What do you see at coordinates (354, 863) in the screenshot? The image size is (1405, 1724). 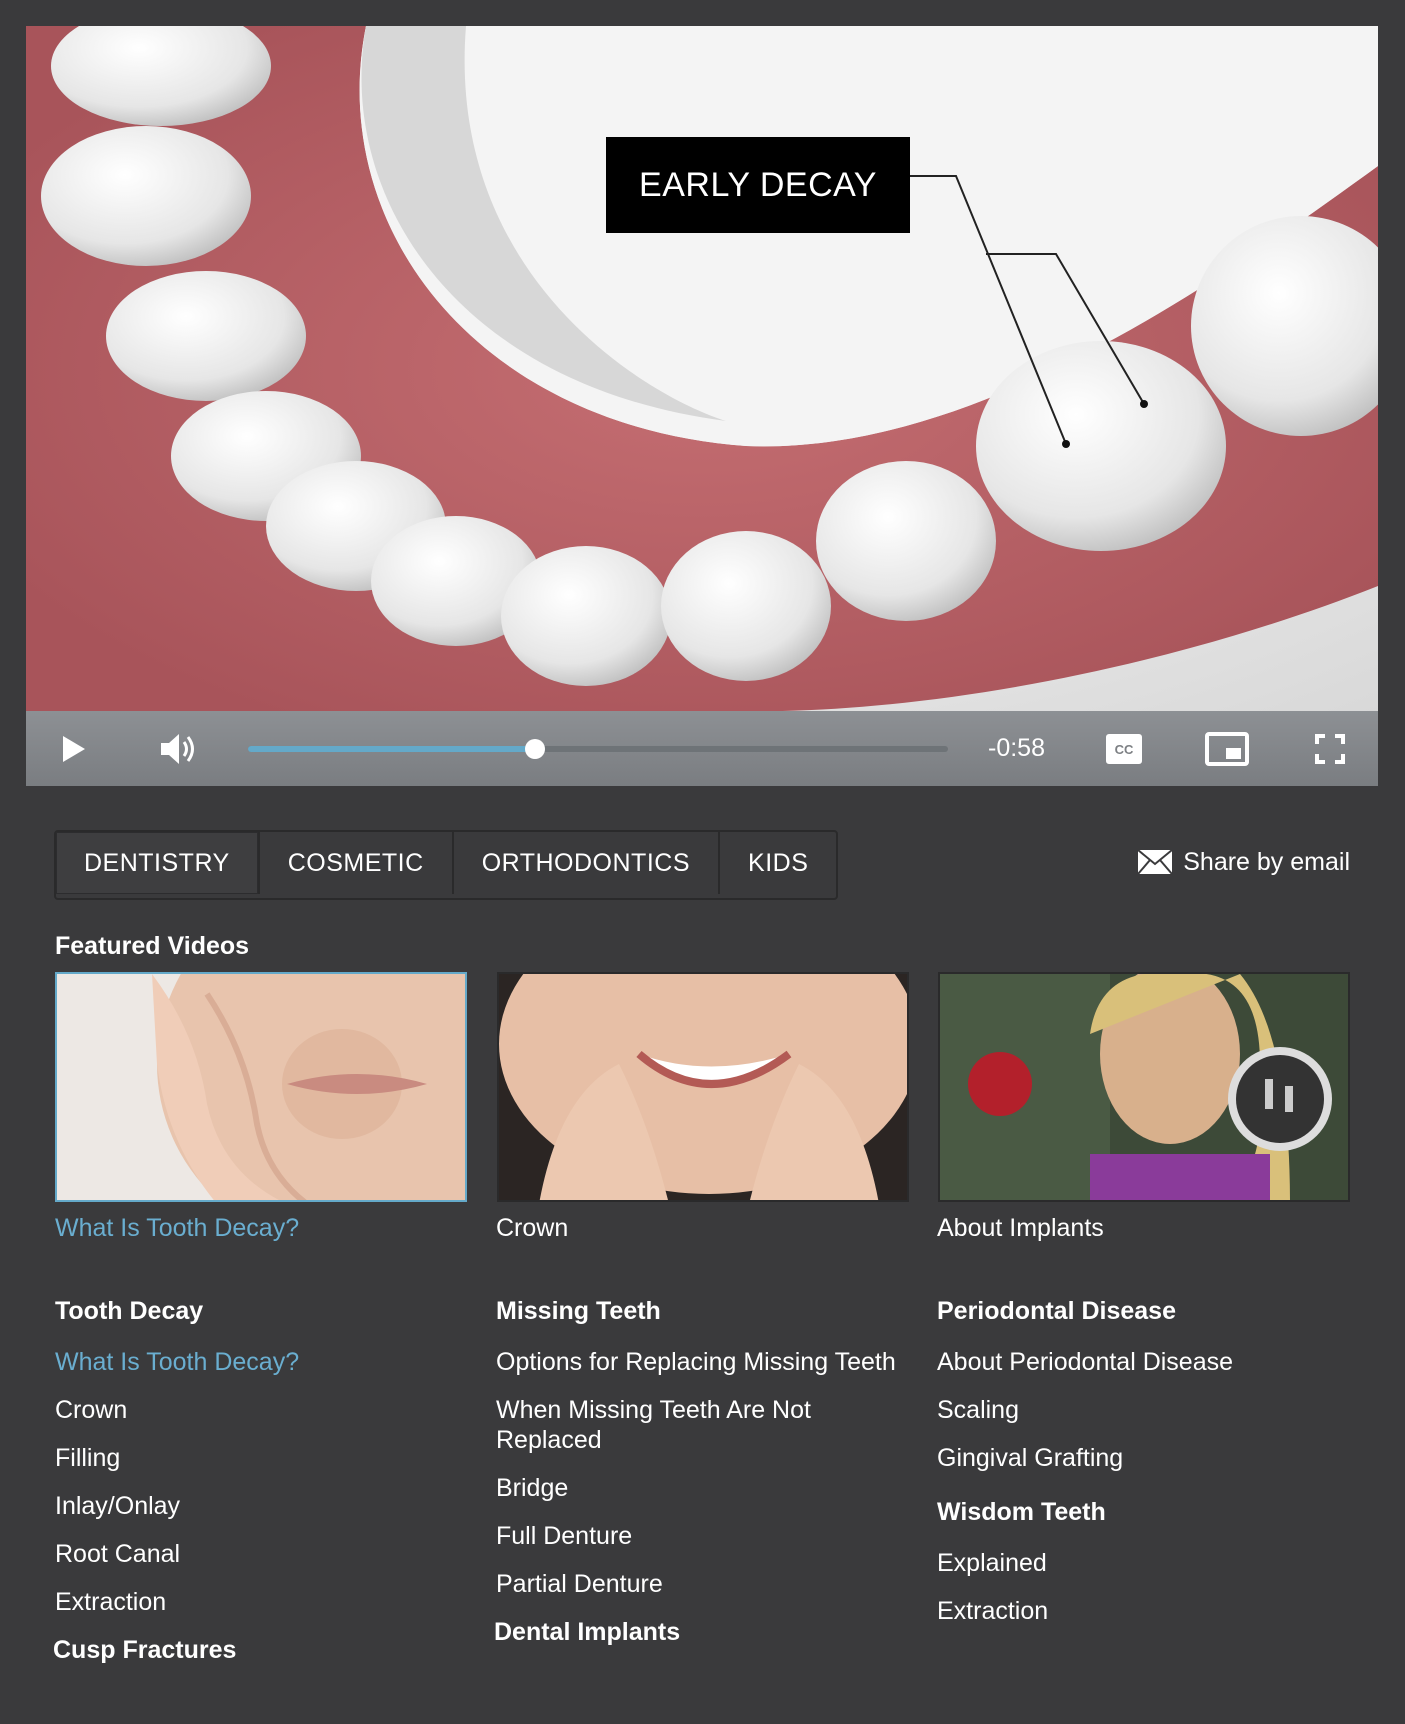 I see `tab-cosmetic: COSMETIC` at bounding box center [354, 863].